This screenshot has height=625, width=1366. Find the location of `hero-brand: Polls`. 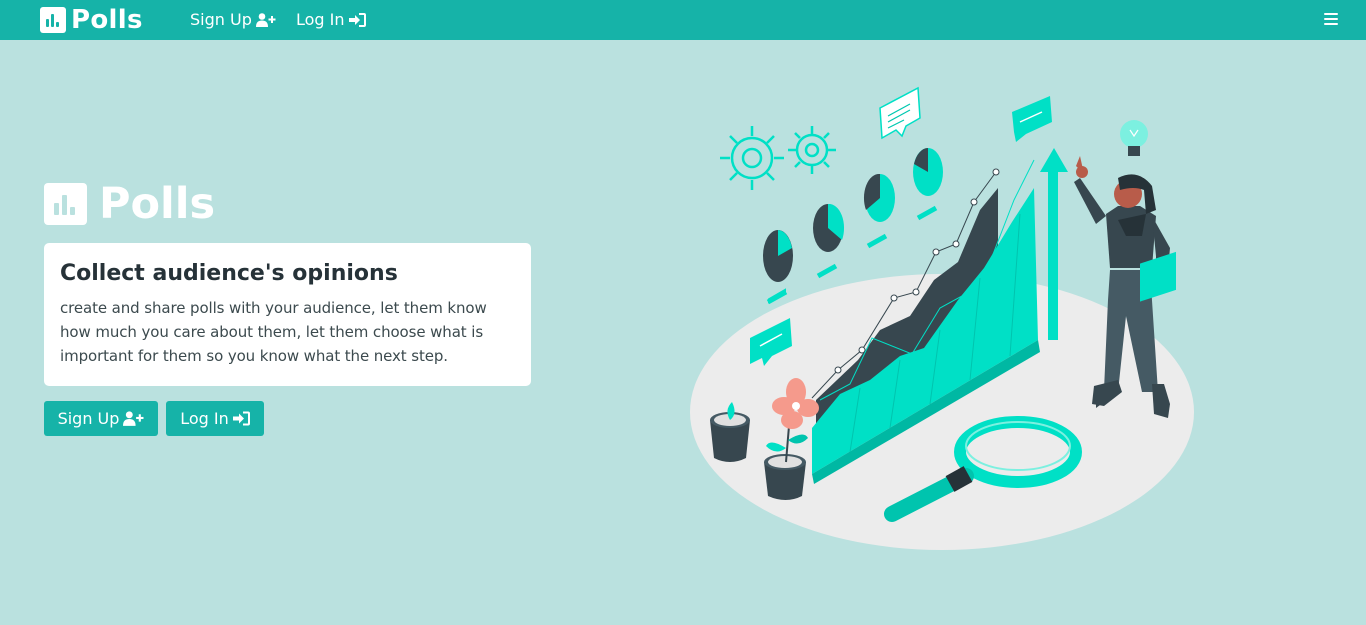

hero-brand: Polls is located at coordinates (129, 204).